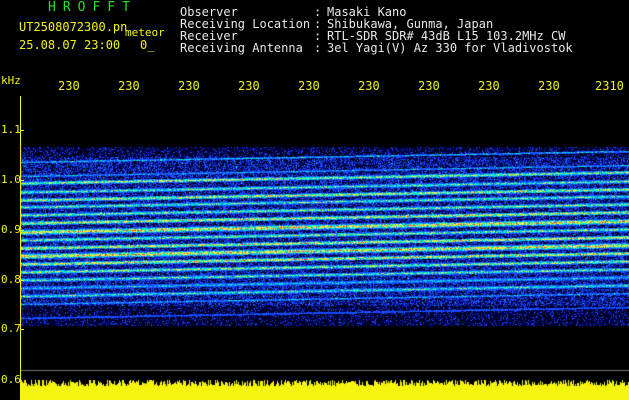 The height and width of the screenshot is (400, 629). I want to click on frequency-label: 0.6, so click(11, 379).